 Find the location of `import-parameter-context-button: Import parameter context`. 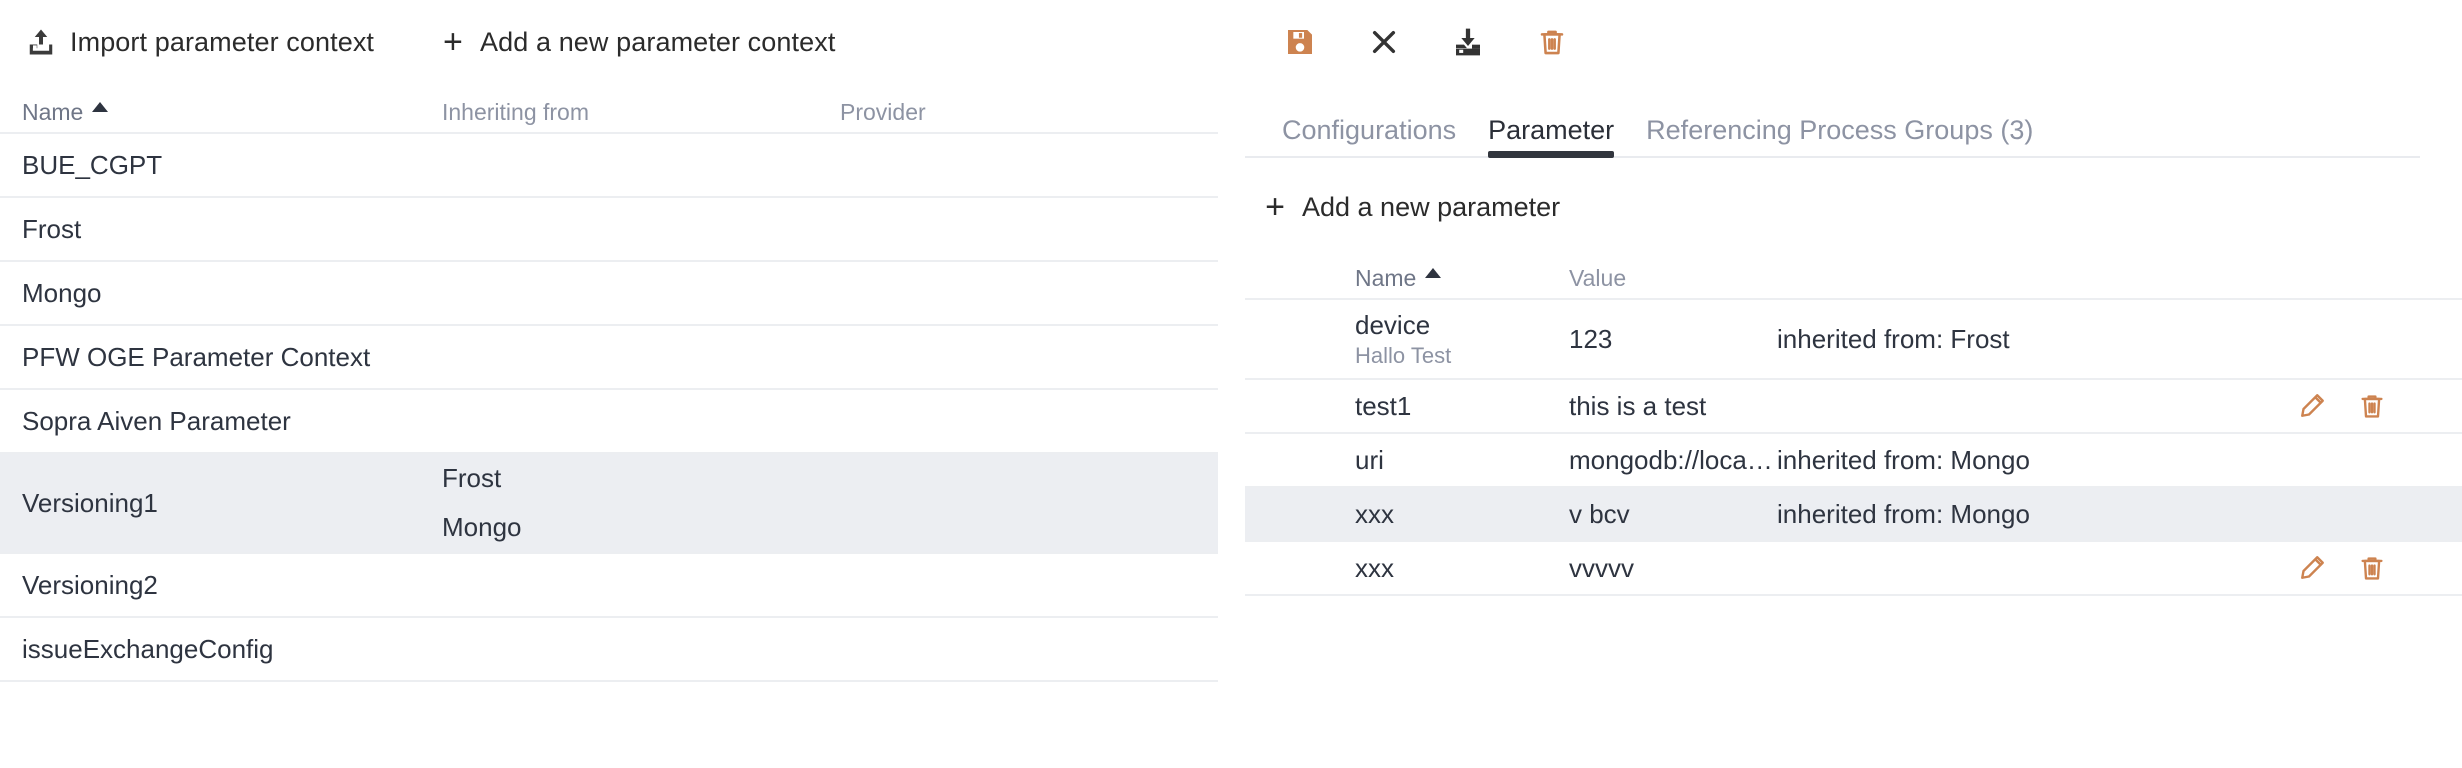

import-parameter-context-button: Import parameter context is located at coordinates (200, 42).